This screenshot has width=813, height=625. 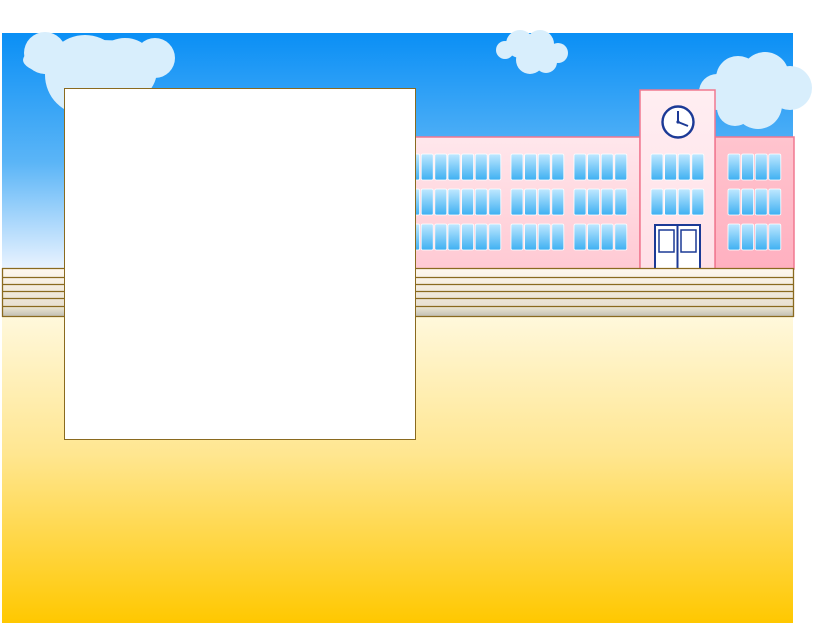 What do you see at coordinates (678, 122) in the screenshot?
I see `clock-icon` at bounding box center [678, 122].